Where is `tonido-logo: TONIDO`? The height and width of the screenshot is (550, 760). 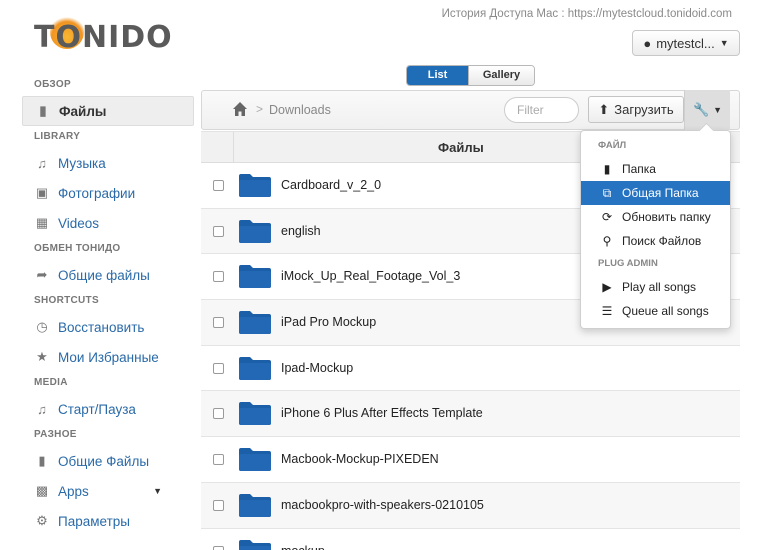 tonido-logo: TONIDO is located at coordinates (103, 34).